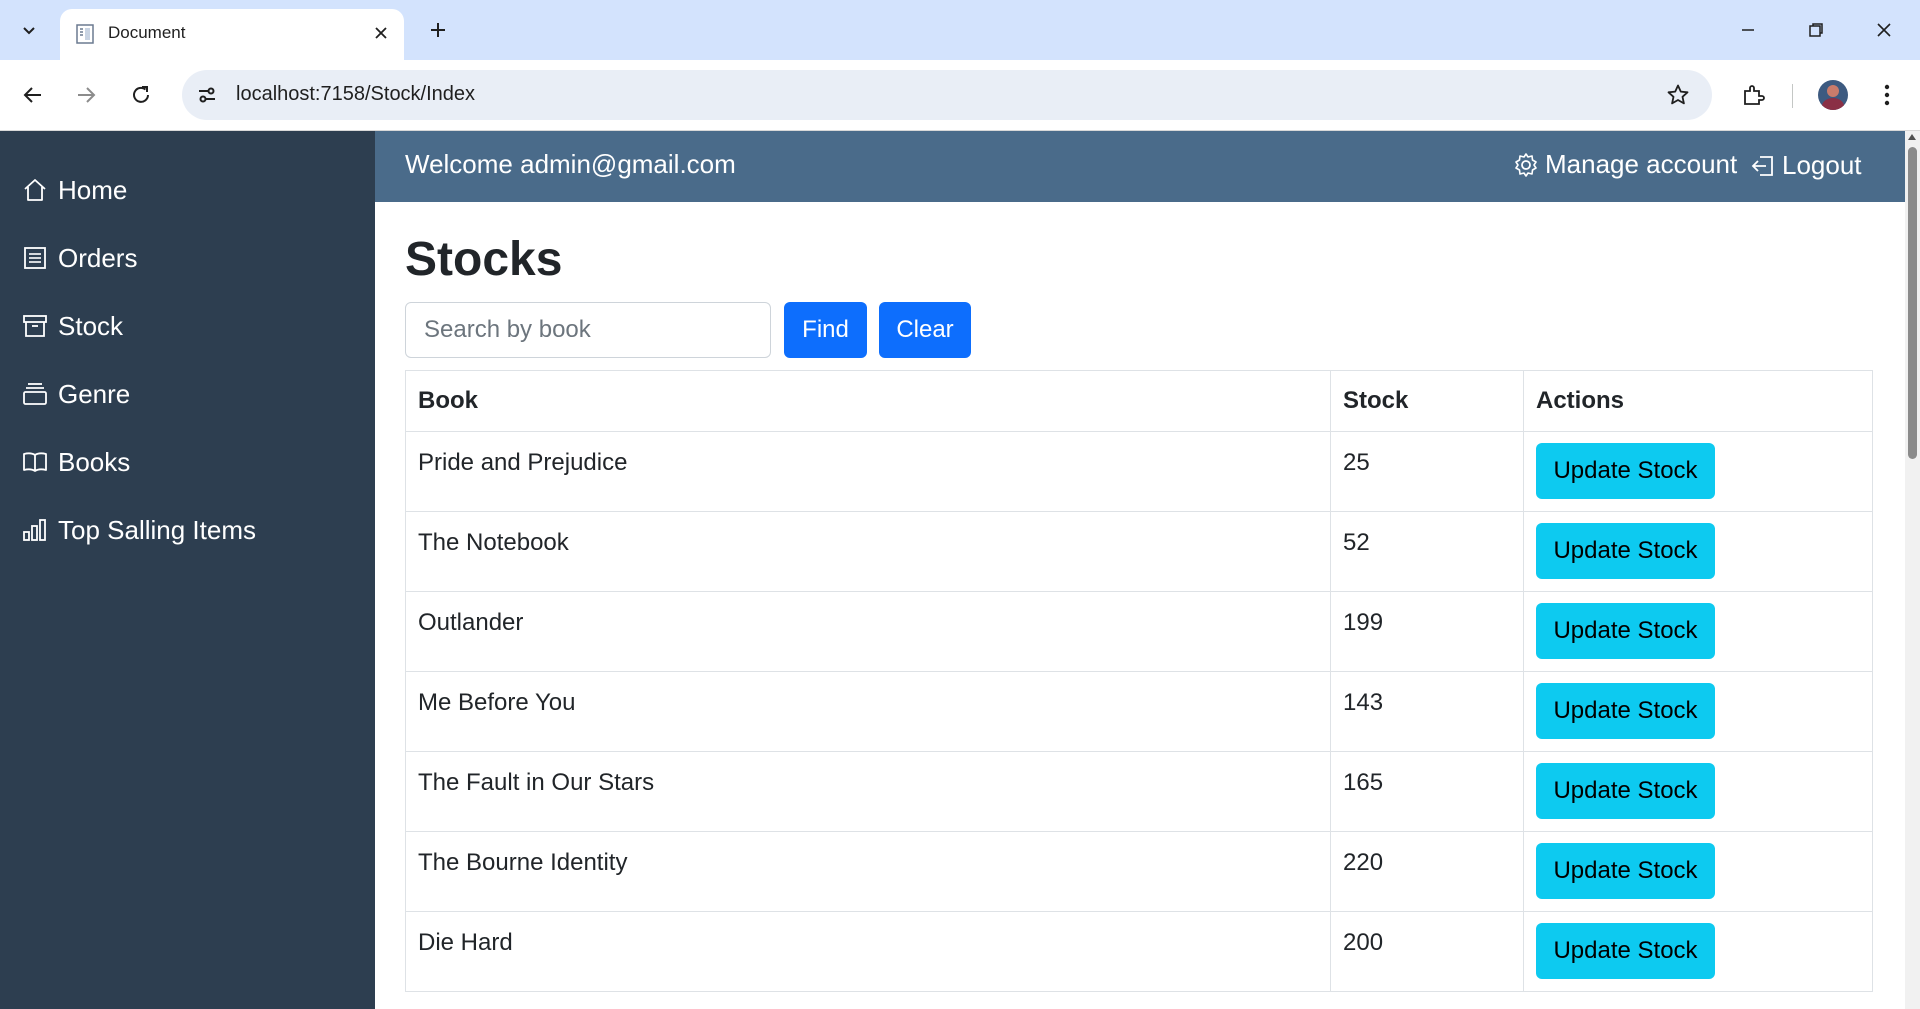 This screenshot has height=1009, width=1920. I want to click on browser-toolbar: localhost:7158/Stock/Index, so click(960, 95).